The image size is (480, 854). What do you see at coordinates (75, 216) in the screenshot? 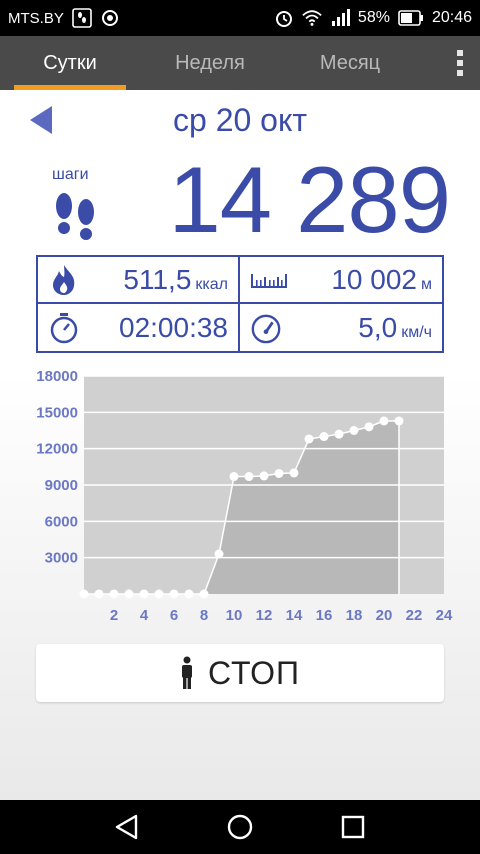
I see `footprints-icon` at bounding box center [75, 216].